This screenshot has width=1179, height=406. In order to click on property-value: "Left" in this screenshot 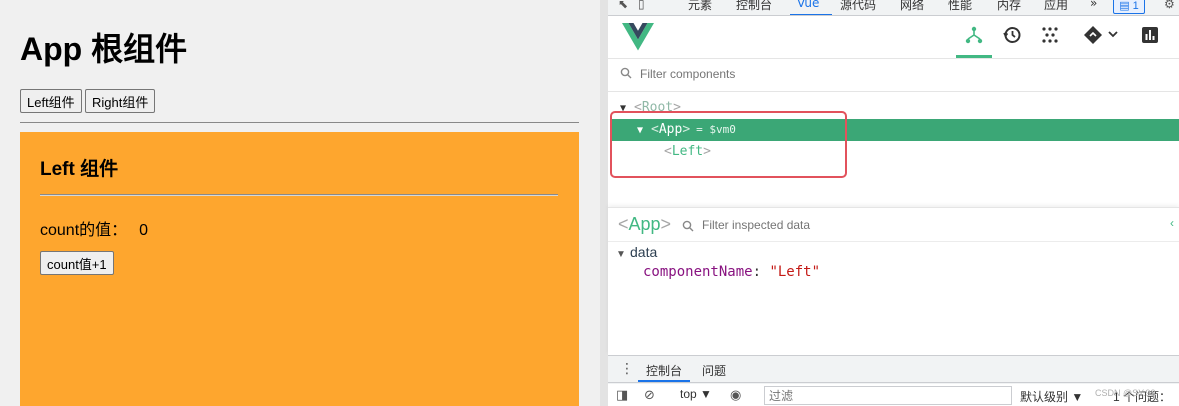, I will do `click(794, 272)`.